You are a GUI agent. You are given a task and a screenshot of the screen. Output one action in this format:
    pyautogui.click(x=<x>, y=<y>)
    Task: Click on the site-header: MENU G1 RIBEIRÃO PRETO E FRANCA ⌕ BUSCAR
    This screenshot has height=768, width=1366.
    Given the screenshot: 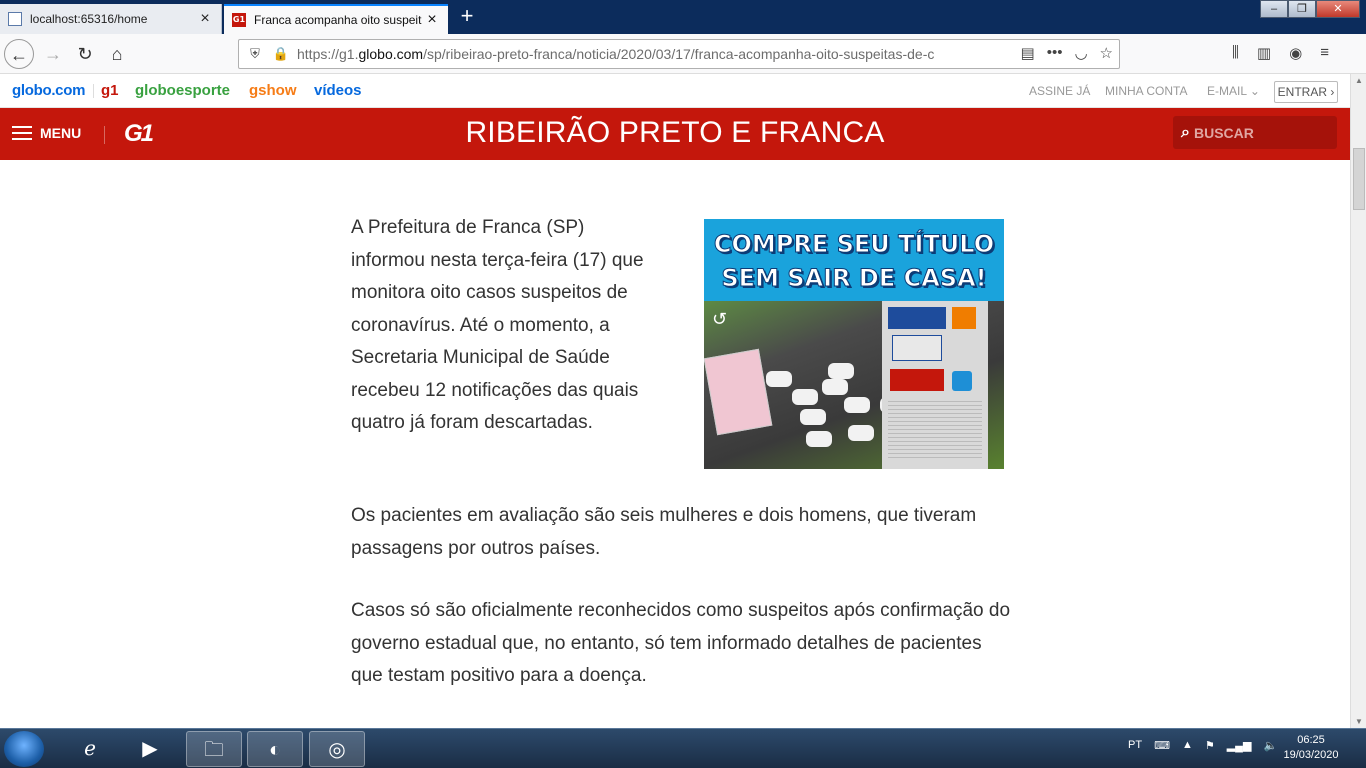 What is the action you would take?
    pyautogui.click(x=675, y=134)
    